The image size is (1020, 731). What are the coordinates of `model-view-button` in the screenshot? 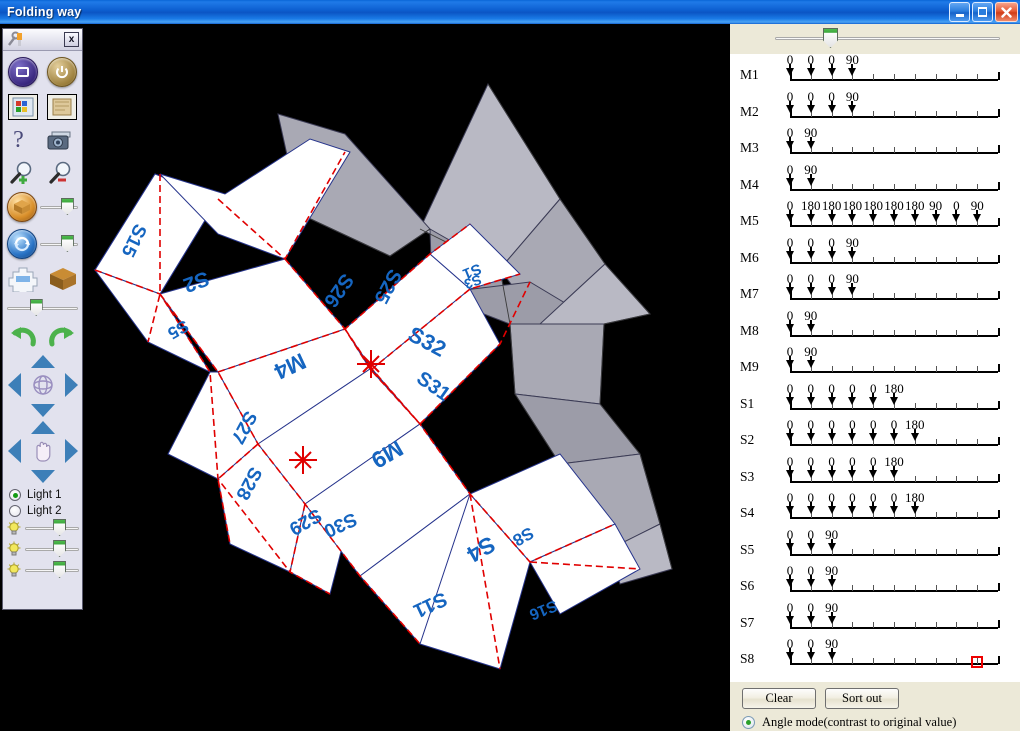 It's located at (22, 207).